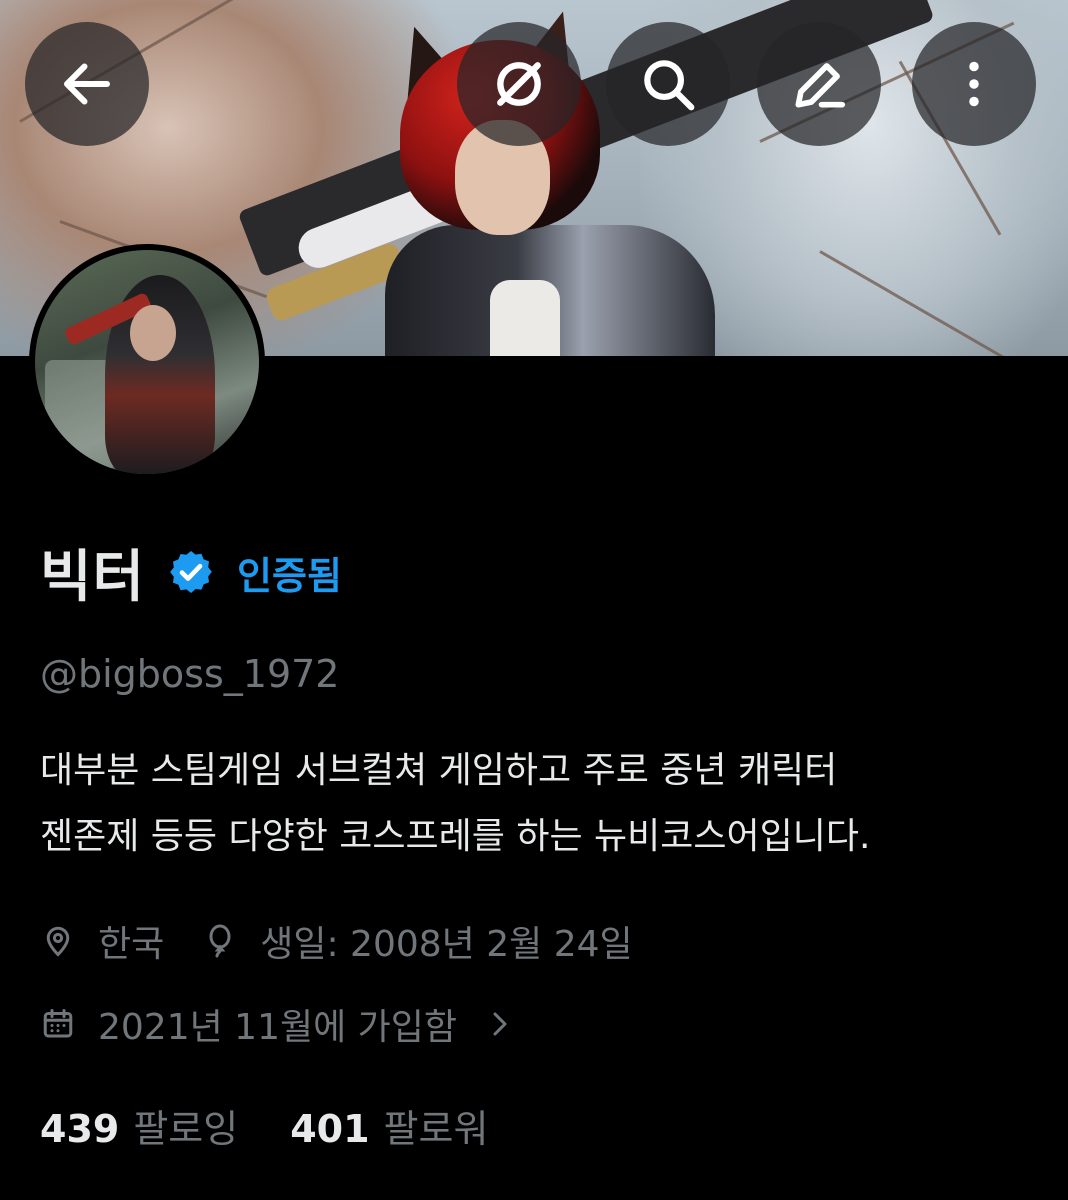 The image size is (1068, 1200). What do you see at coordinates (289, 572) in the screenshot?
I see `verified-label: 인증됨` at bounding box center [289, 572].